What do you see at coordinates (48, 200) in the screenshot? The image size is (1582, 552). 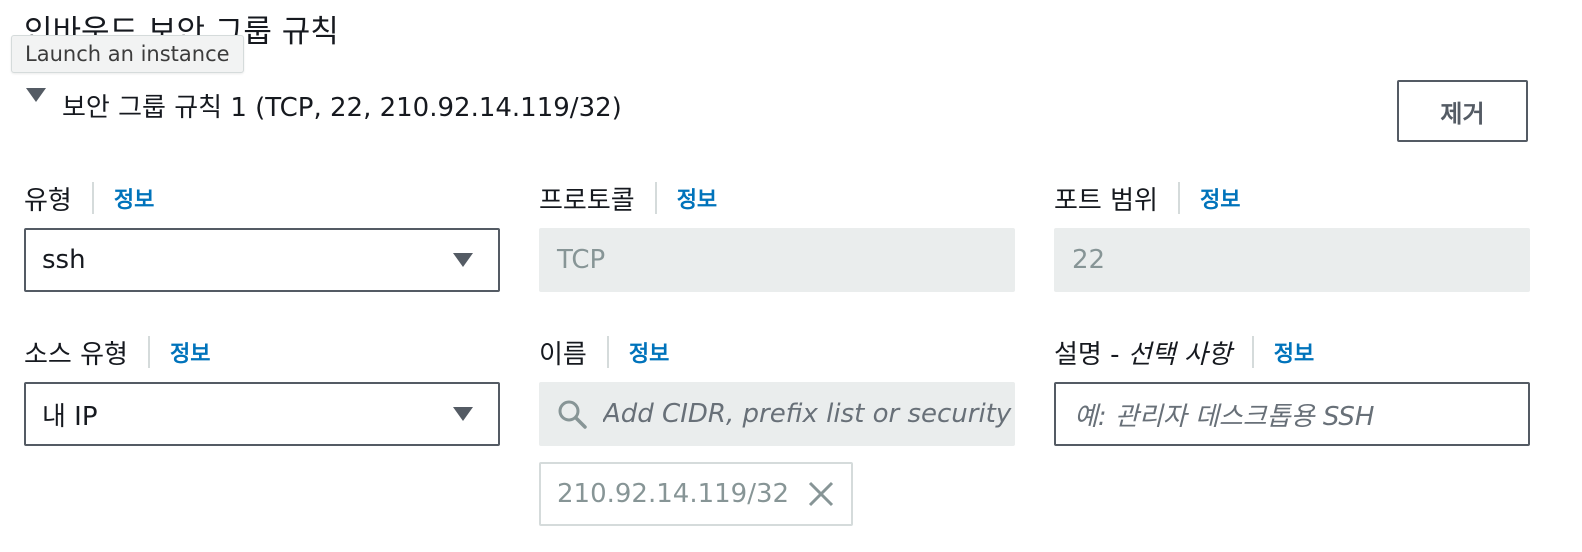 I see `type-label: 유형` at bounding box center [48, 200].